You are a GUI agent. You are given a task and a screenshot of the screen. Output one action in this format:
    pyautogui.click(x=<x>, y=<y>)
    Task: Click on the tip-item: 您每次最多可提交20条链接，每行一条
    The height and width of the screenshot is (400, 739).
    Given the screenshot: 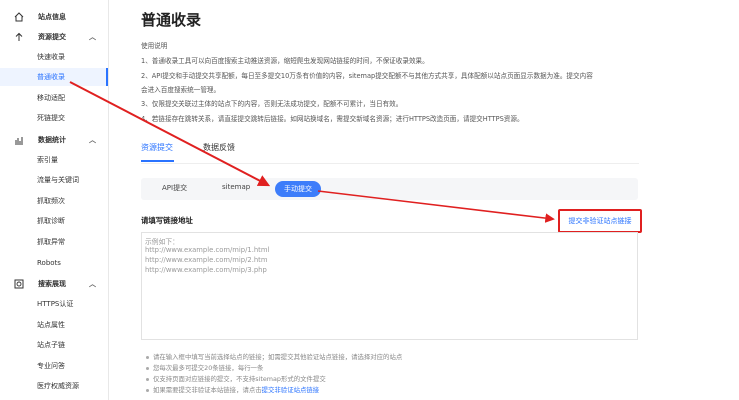 What is the action you would take?
    pyautogui.click(x=204, y=367)
    